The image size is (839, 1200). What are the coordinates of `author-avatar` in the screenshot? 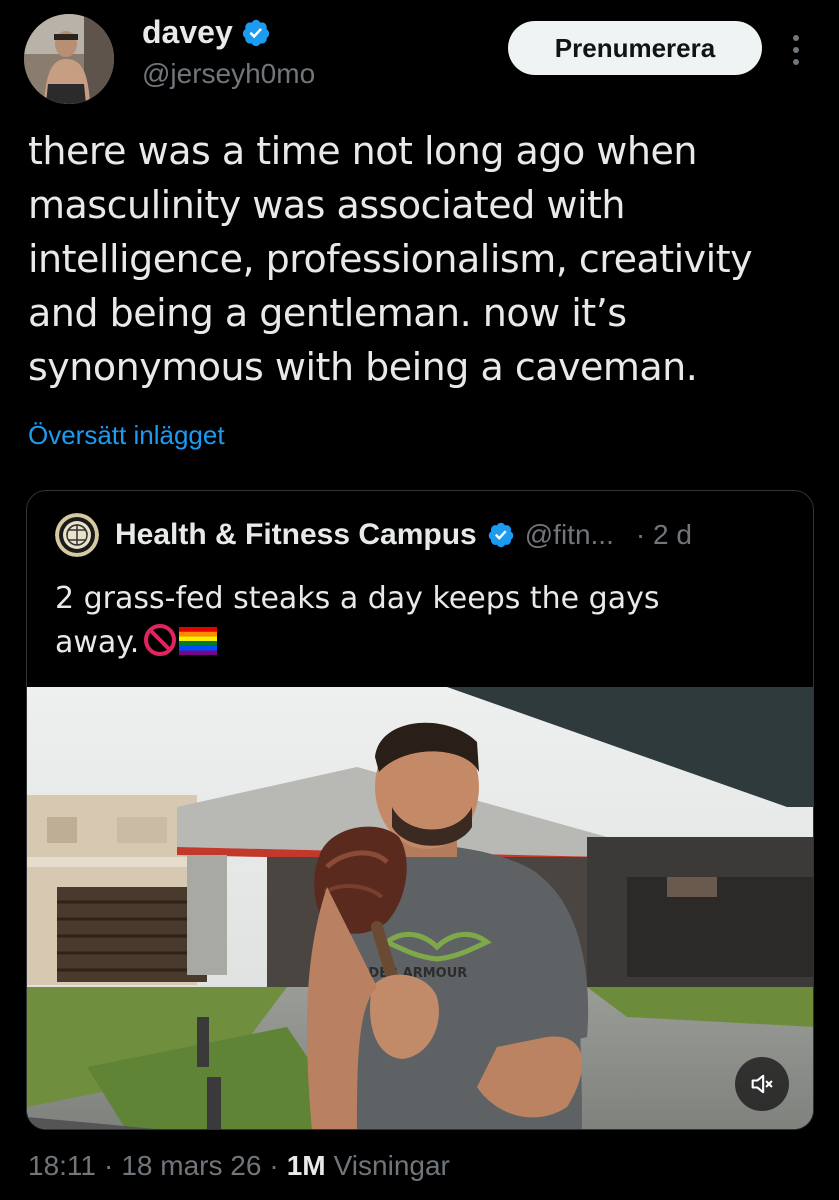 It's located at (69, 59).